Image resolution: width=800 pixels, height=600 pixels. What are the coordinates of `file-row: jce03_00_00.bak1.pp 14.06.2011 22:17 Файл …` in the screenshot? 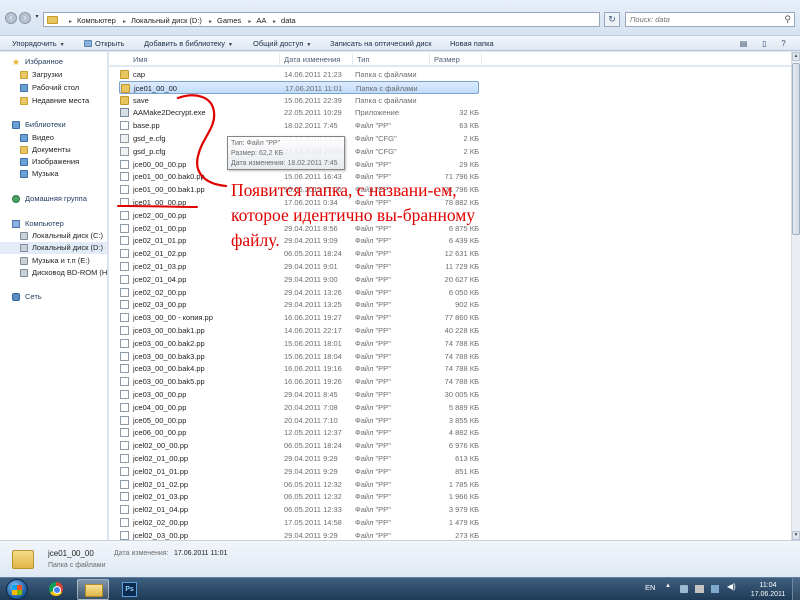 It's located at (299, 330).